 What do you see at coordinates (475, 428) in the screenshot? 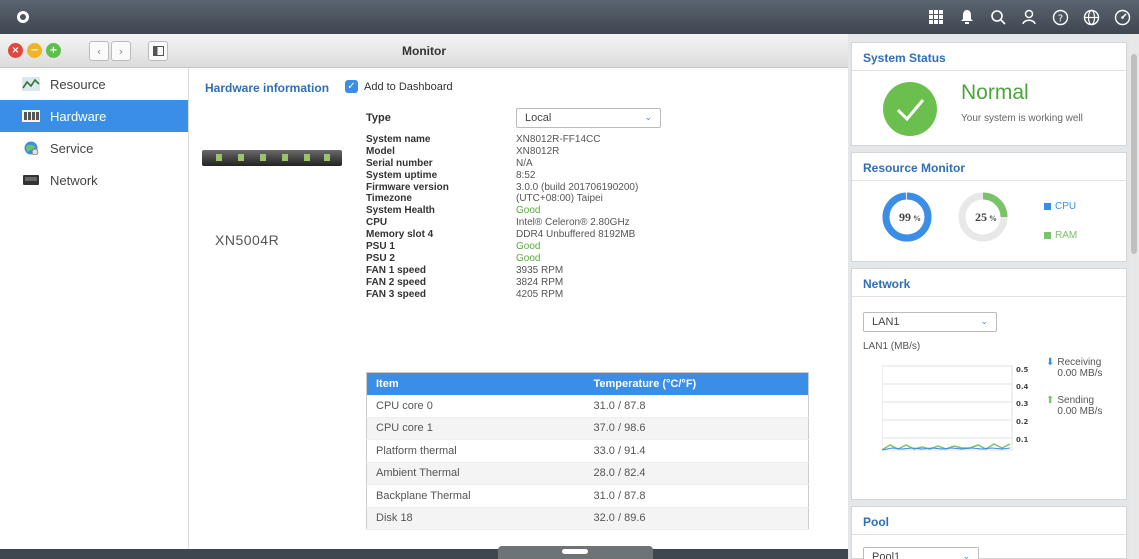
I see `table-cell-item: CPU core 1` at bounding box center [475, 428].